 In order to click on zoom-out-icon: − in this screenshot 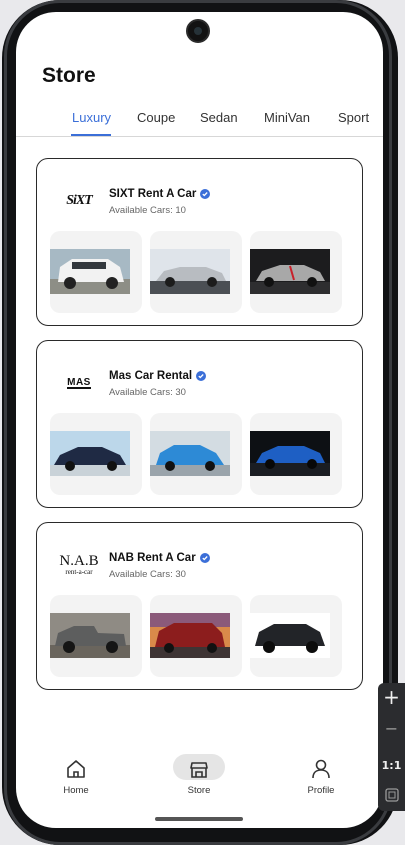, I will do `click(391, 728)`.